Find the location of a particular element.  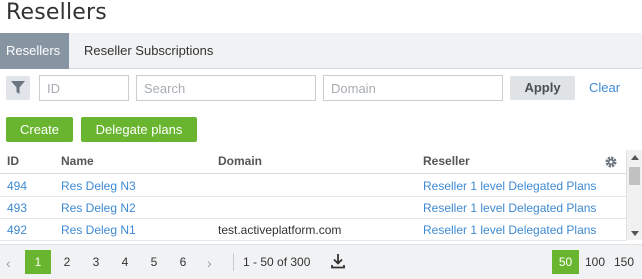

domain-filter-input is located at coordinates (413, 88).